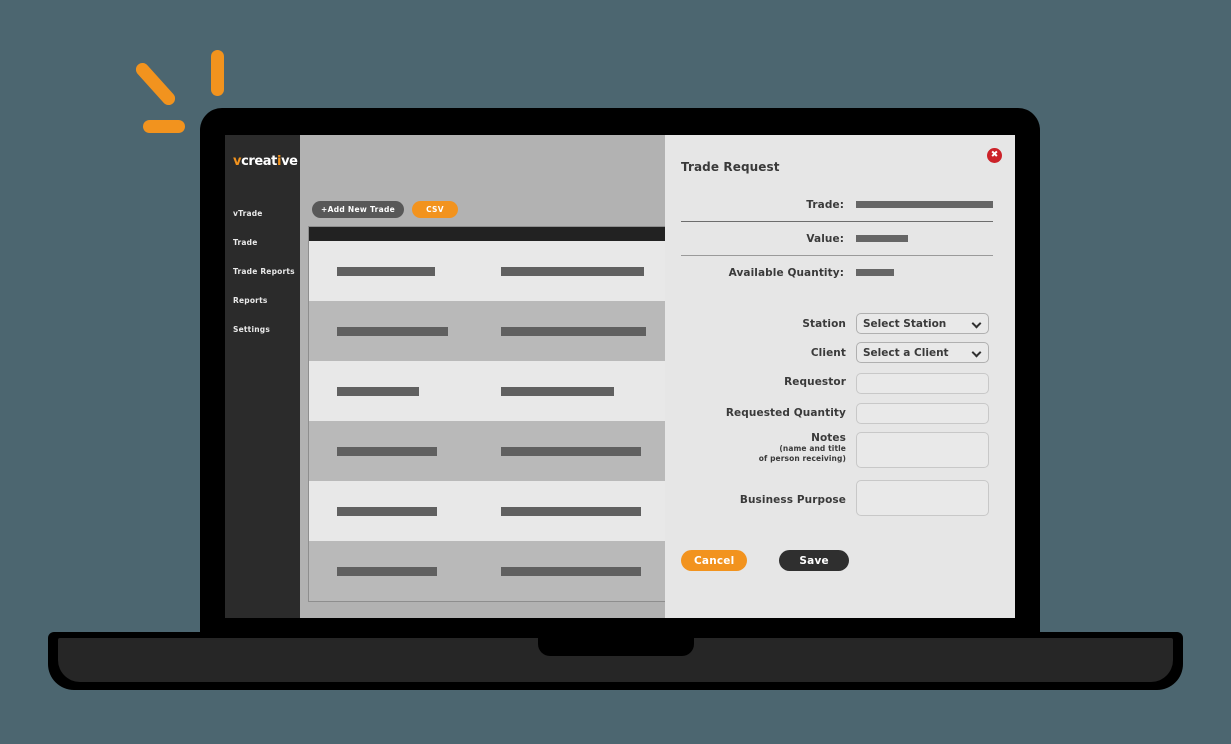 The image size is (1231, 744). Describe the element at coordinates (814, 560) in the screenshot. I see `save-button: Save` at that location.